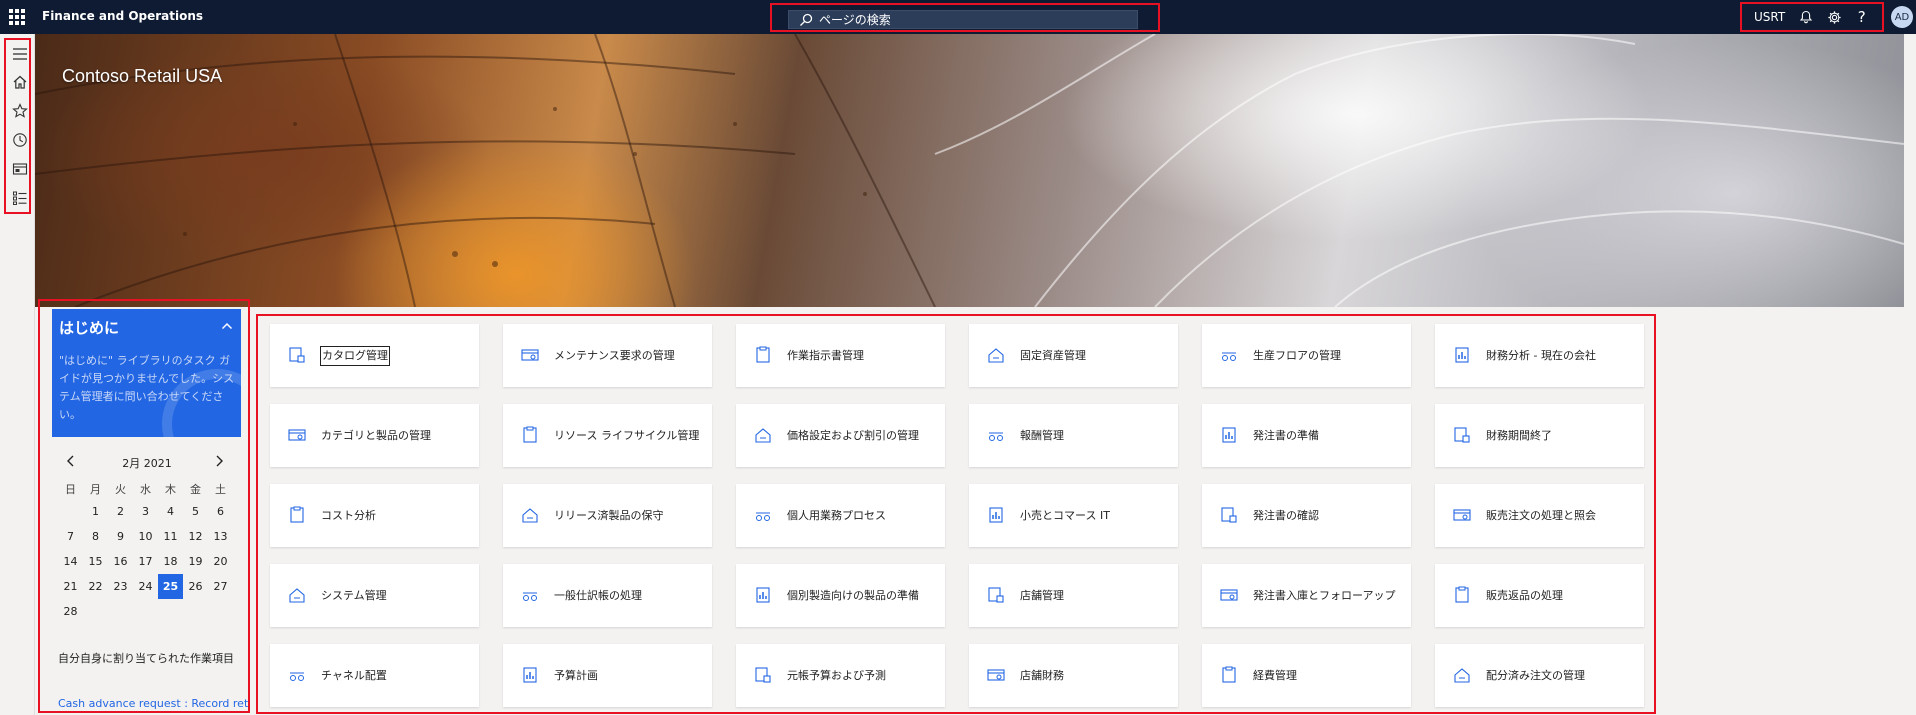 This screenshot has width=1916, height=715. I want to click on workspace-tile-label: リソース ライフサイクル管理, so click(629, 435).